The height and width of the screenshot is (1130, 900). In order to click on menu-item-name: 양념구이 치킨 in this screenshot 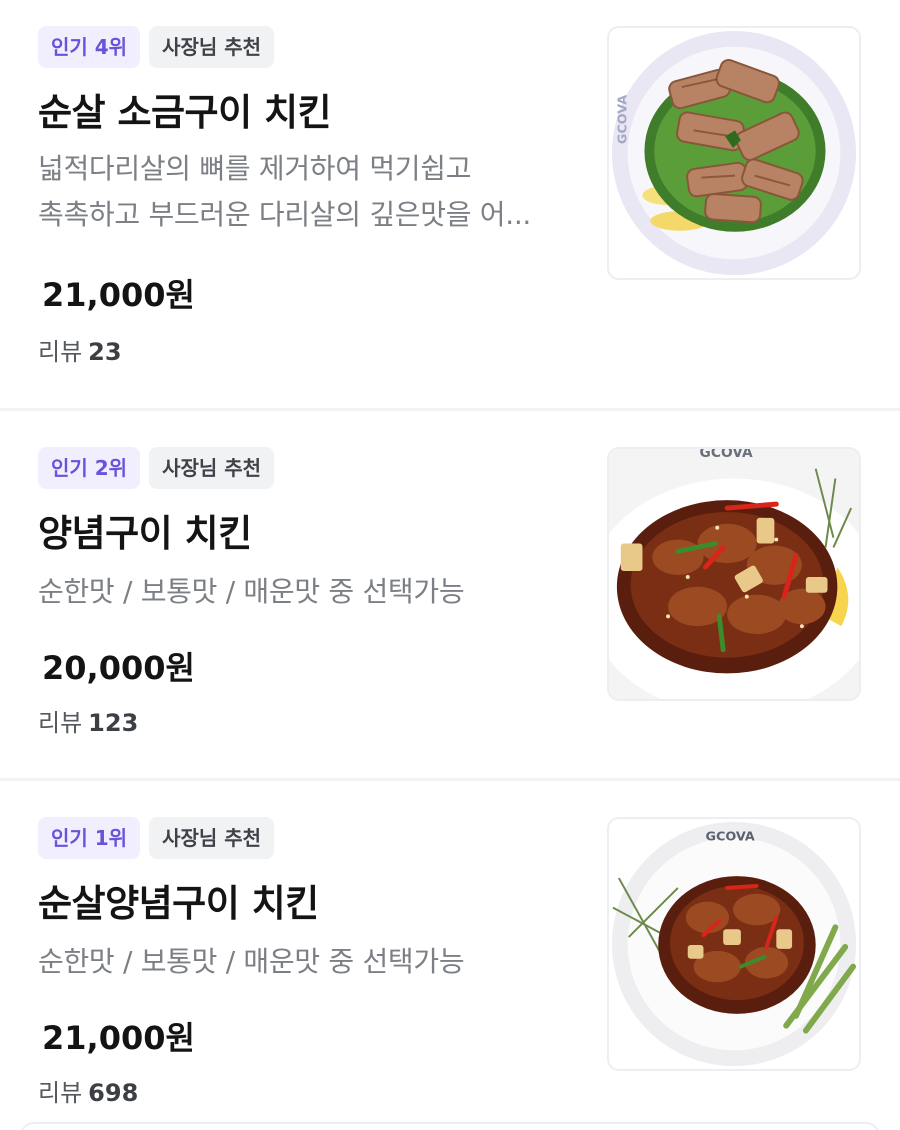, I will do `click(145, 533)`.